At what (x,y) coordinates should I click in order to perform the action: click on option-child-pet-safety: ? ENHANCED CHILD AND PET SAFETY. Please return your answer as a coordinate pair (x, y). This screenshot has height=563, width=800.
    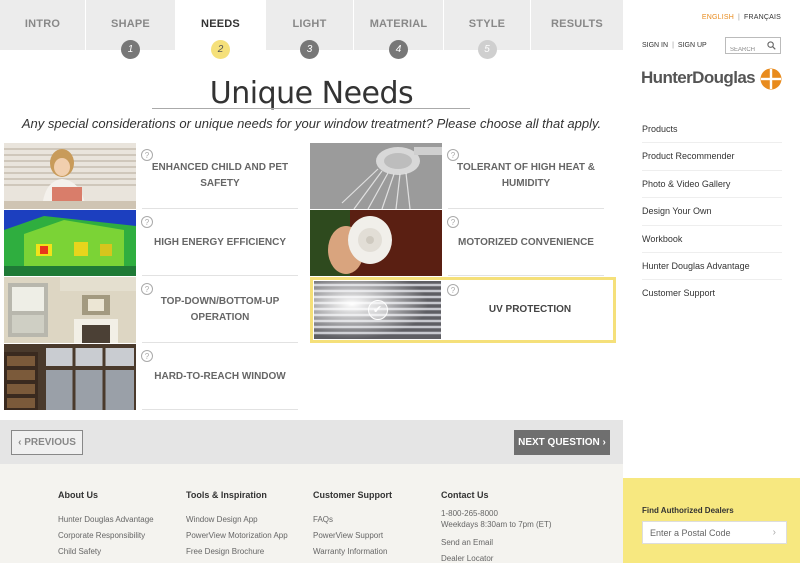
    Looking at the image, I should click on (151, 176).